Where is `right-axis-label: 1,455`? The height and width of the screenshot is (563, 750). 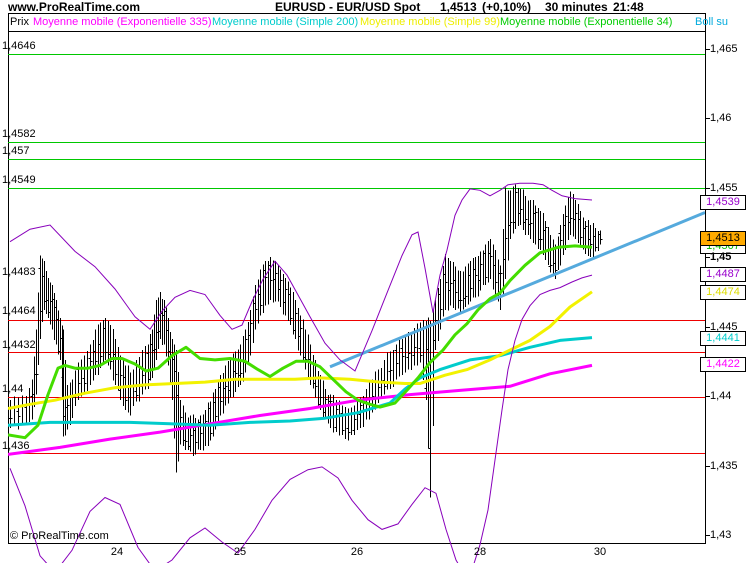 right-axis-label: 1,455 is located at coordinates (724, 188).